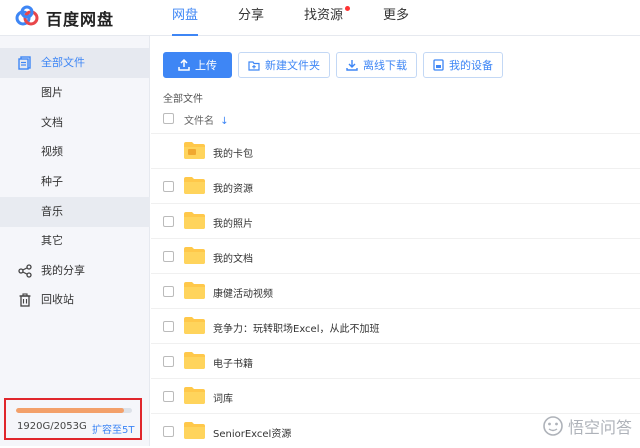  What do you see at coordinates (395, 395) in the screenshot?
I see `file-row: 词库` at bounding box center [395, 395].